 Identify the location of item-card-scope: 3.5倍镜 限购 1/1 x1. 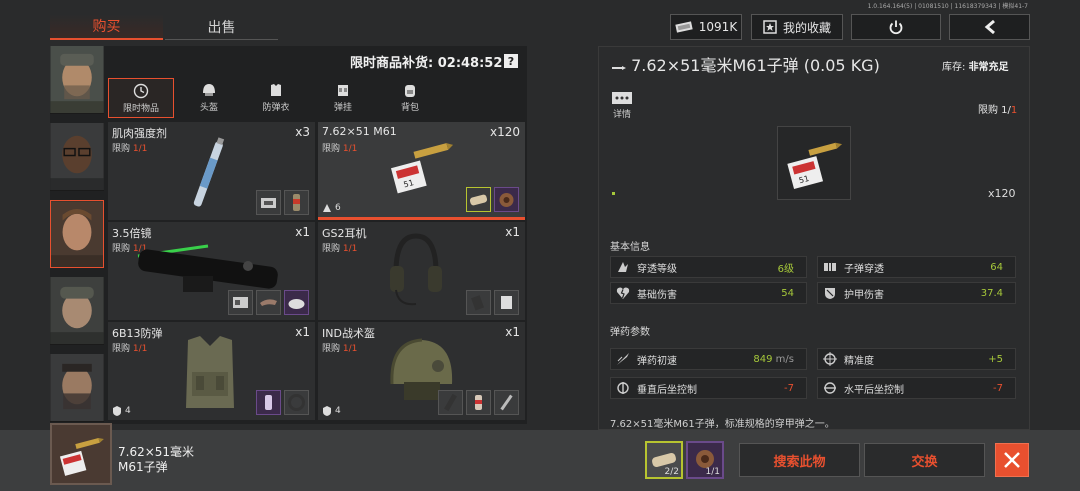
(211, 271).